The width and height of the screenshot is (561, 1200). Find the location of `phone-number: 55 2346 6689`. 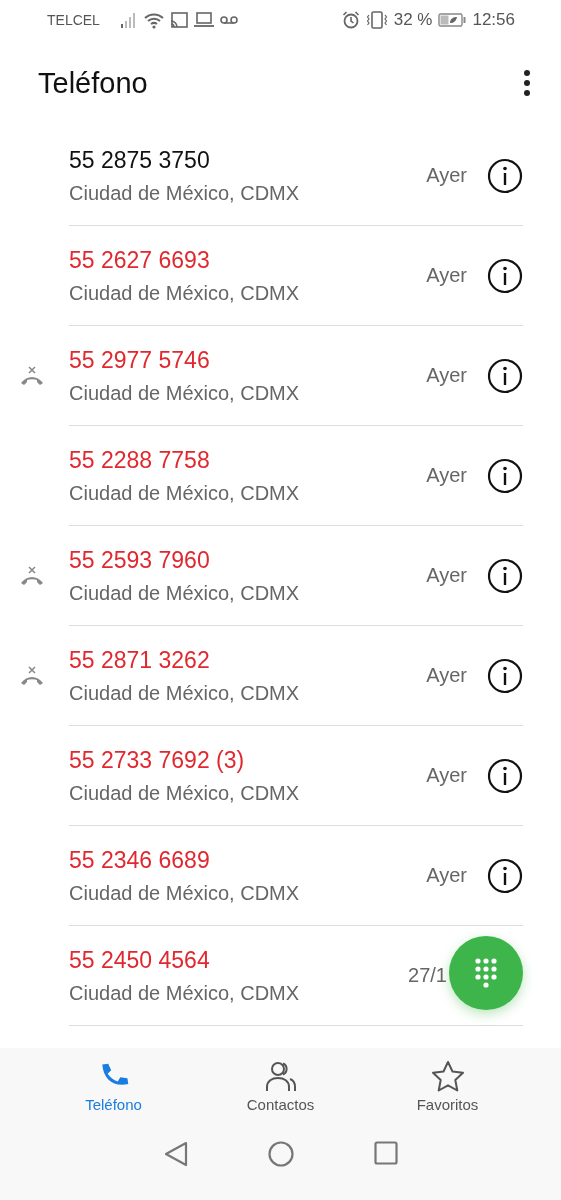

phone-number: 55 2346 6689 is located at coordinates (140, 860).